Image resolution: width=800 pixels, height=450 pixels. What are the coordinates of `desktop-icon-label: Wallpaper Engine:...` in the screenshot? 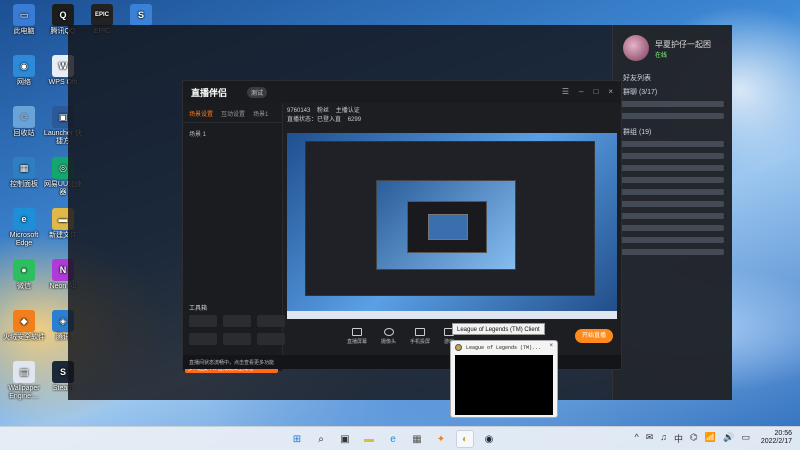 It's located at (24, 392).